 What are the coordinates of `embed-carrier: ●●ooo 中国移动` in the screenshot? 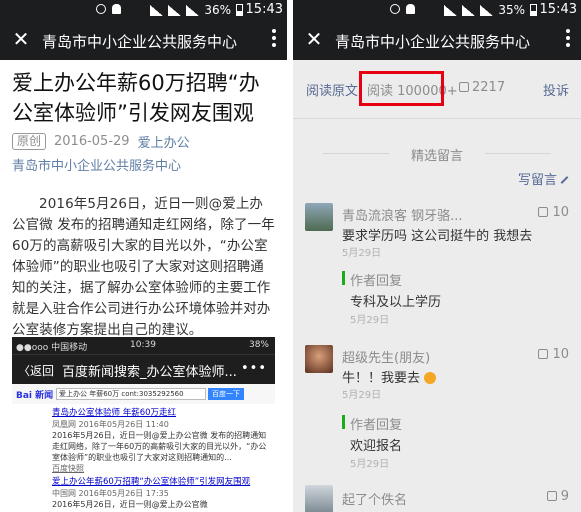 It's located at (52, 348).